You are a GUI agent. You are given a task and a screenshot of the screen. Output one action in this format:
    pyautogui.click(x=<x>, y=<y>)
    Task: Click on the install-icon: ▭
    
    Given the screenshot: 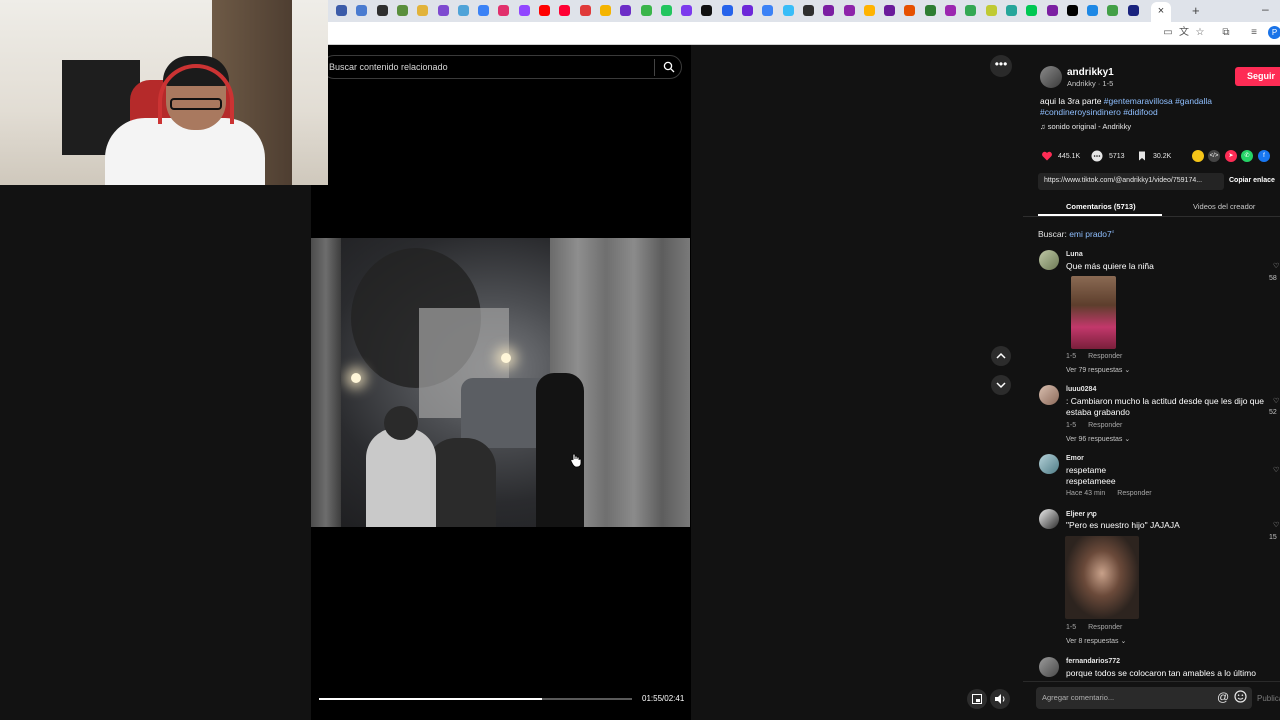 What is the action you would take?
    pyautogui.click(x=1168, y=33)
    